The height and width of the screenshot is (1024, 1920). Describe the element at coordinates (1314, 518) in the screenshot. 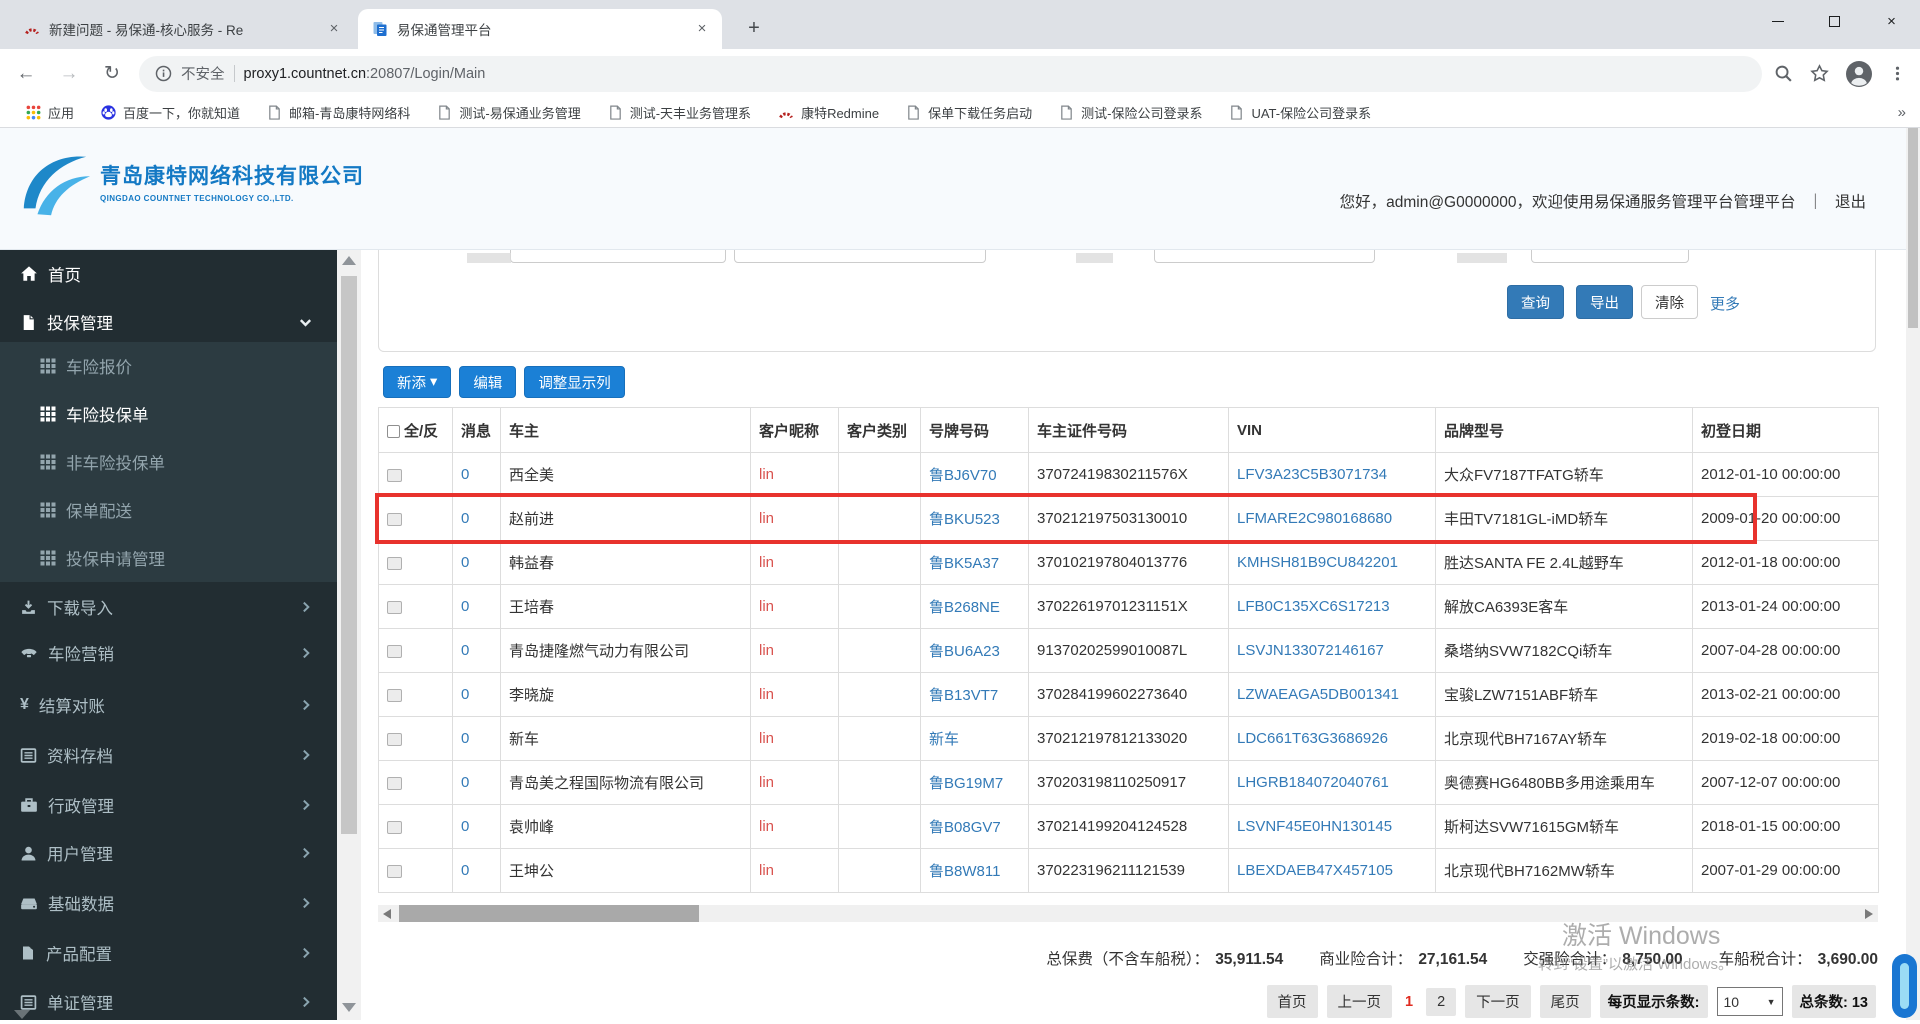

I see `vin-link: LFMARE2C980168680` at that location.